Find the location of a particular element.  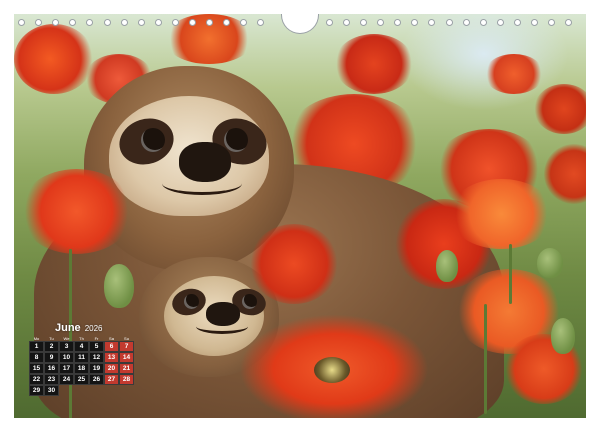

calendar-day-cell: 15 is located at coordinates (36, 368).